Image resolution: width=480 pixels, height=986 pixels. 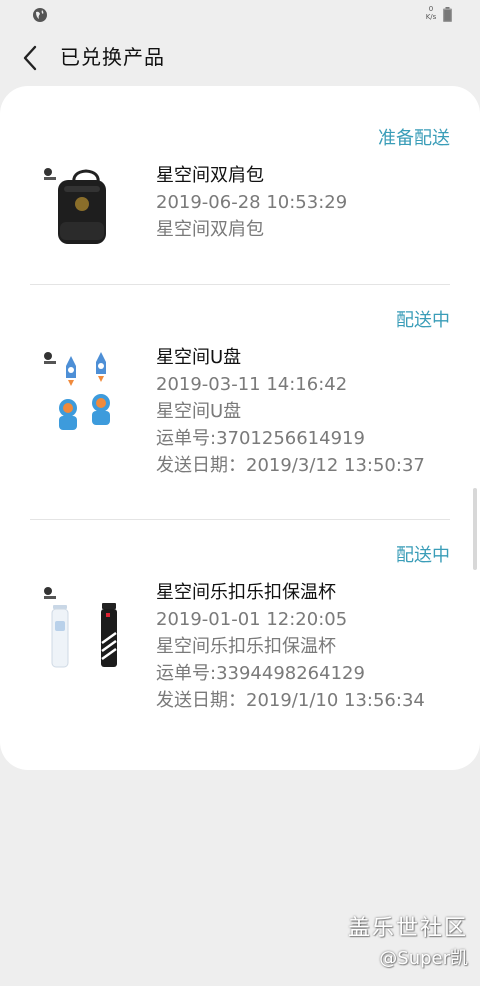 What do you see at coordinates (40, 15) in the screenshot?
I see `globe-icon` at bounding box center [40, 15].